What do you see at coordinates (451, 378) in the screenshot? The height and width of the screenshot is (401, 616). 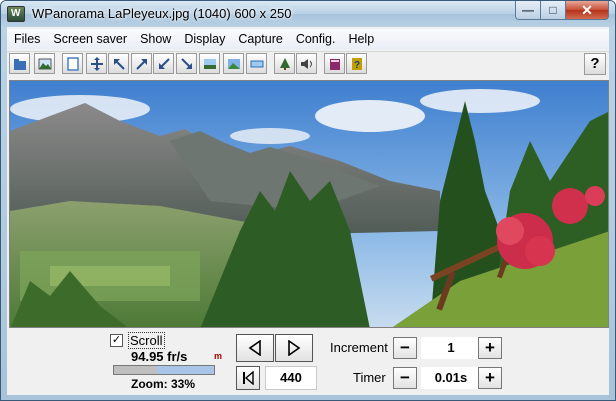 I see `timer-value: 0.01s` at bounding box center [451, 378].